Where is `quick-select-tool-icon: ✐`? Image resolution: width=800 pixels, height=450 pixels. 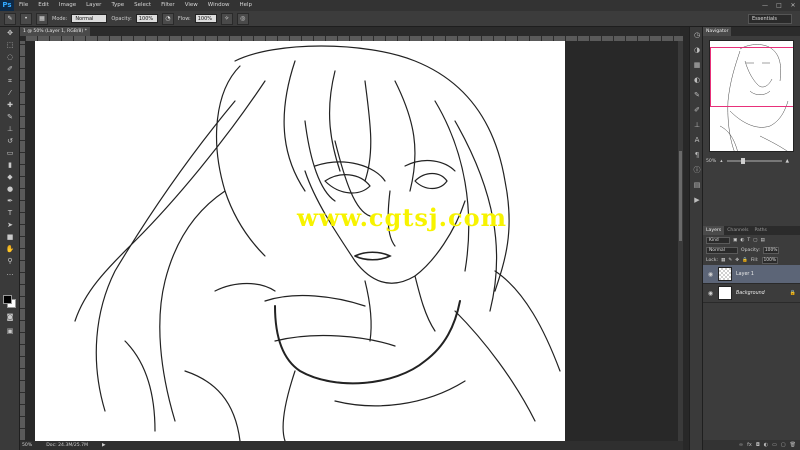 quick-select-tool-icon: ✐ is located at coordinates (10, 69).